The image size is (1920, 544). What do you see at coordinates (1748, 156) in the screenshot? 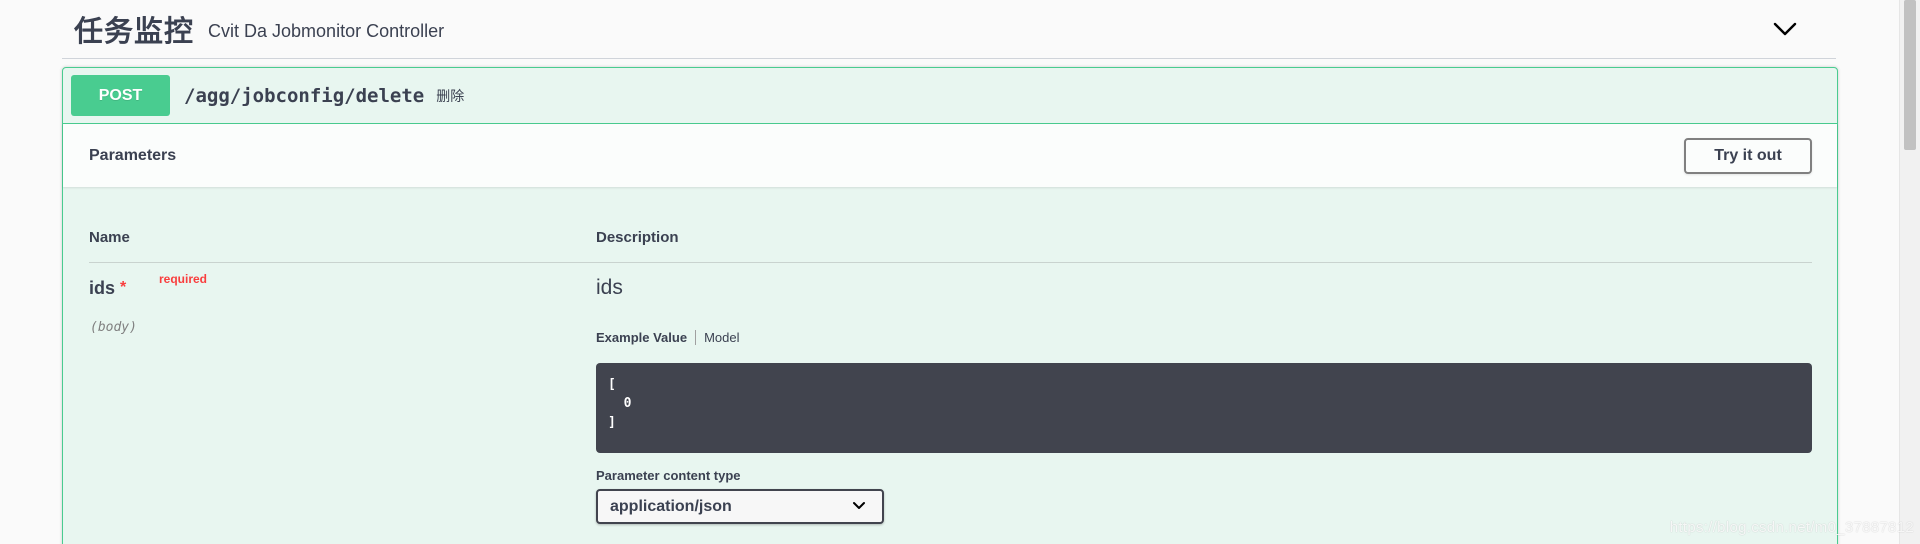
I see `try-it-out-button: Try it out` at bounding box center [1748, 156].